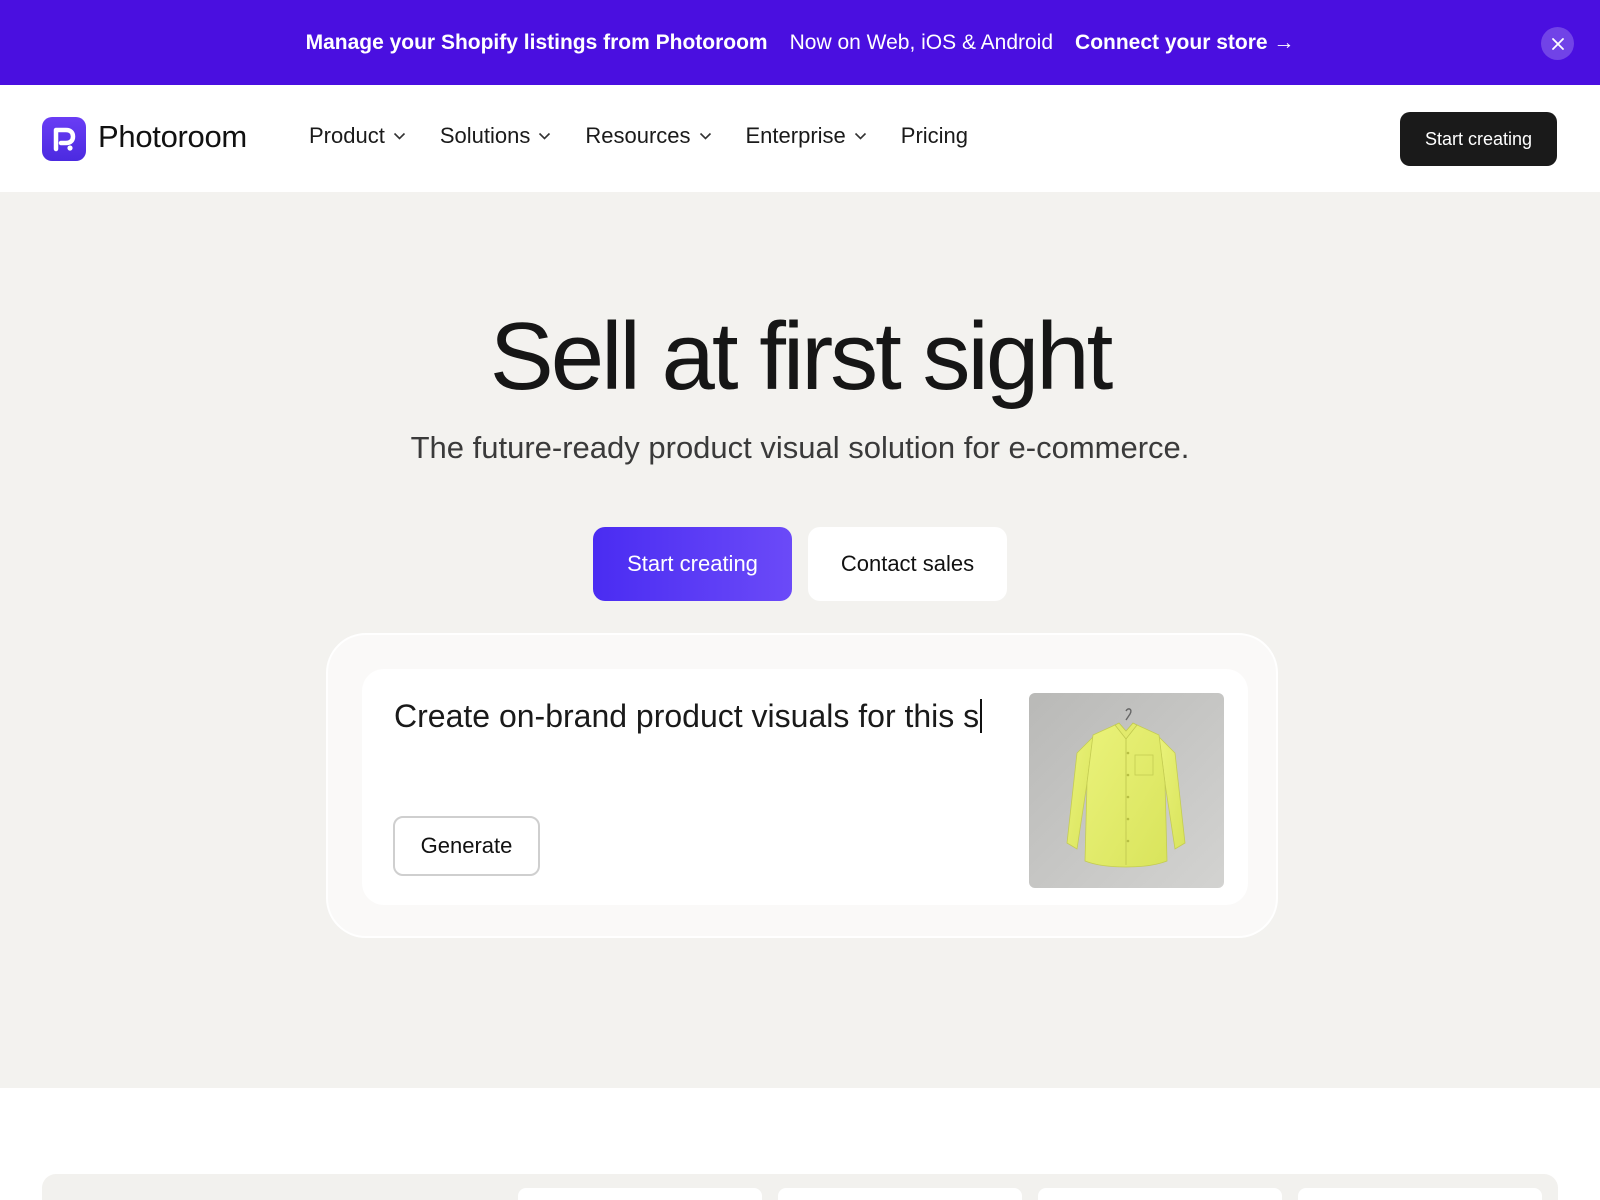 The width and height of the screenshot is (1600, 1200). Describe the element at coordinates (795, 135) in the screenshot. I see `nav-item-label: Enterprise` at that location.